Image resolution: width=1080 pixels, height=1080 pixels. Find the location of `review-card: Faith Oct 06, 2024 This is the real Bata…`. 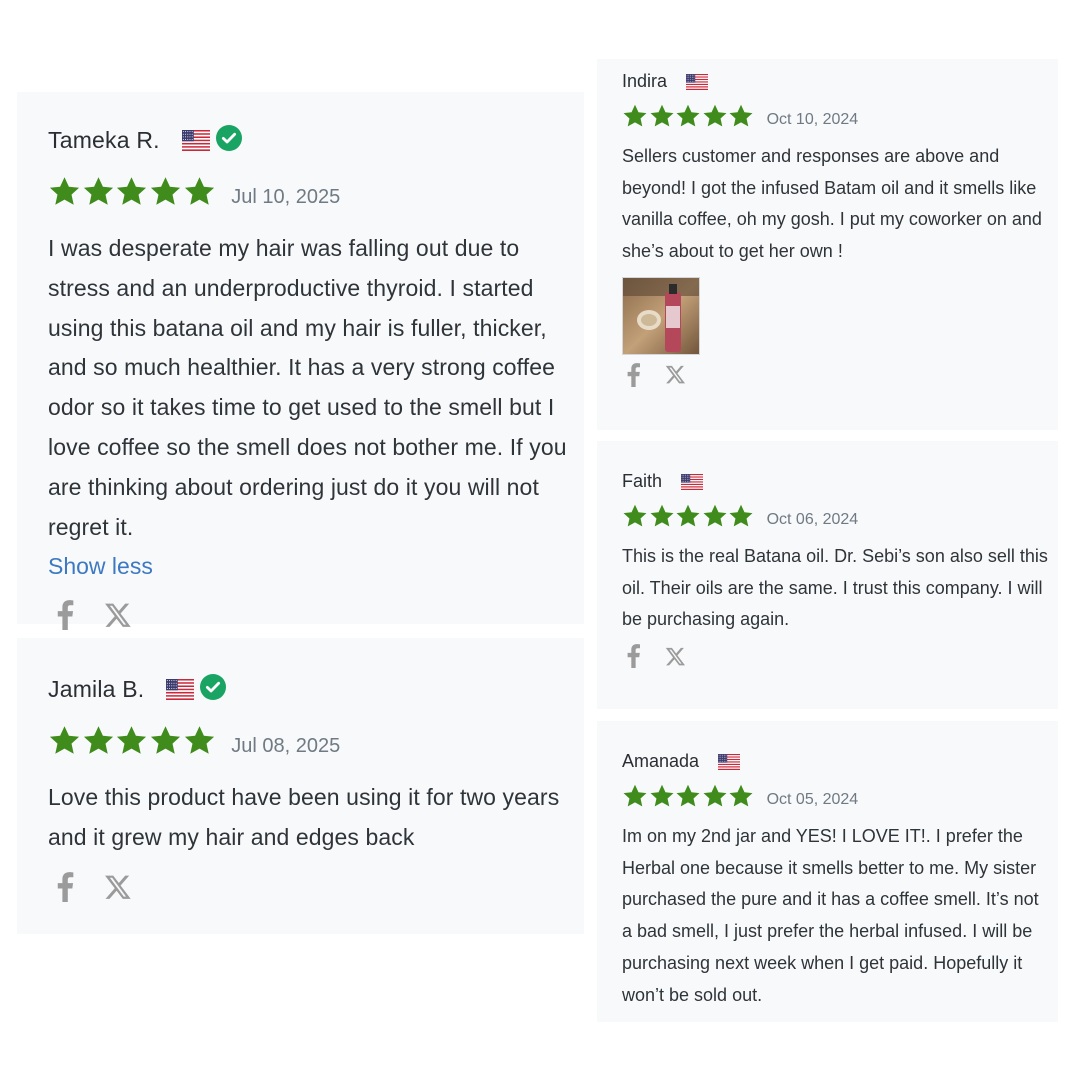

review-card: Faith Oct 06, 2024 This is the real Bata… is located at coordinates (827, 575).